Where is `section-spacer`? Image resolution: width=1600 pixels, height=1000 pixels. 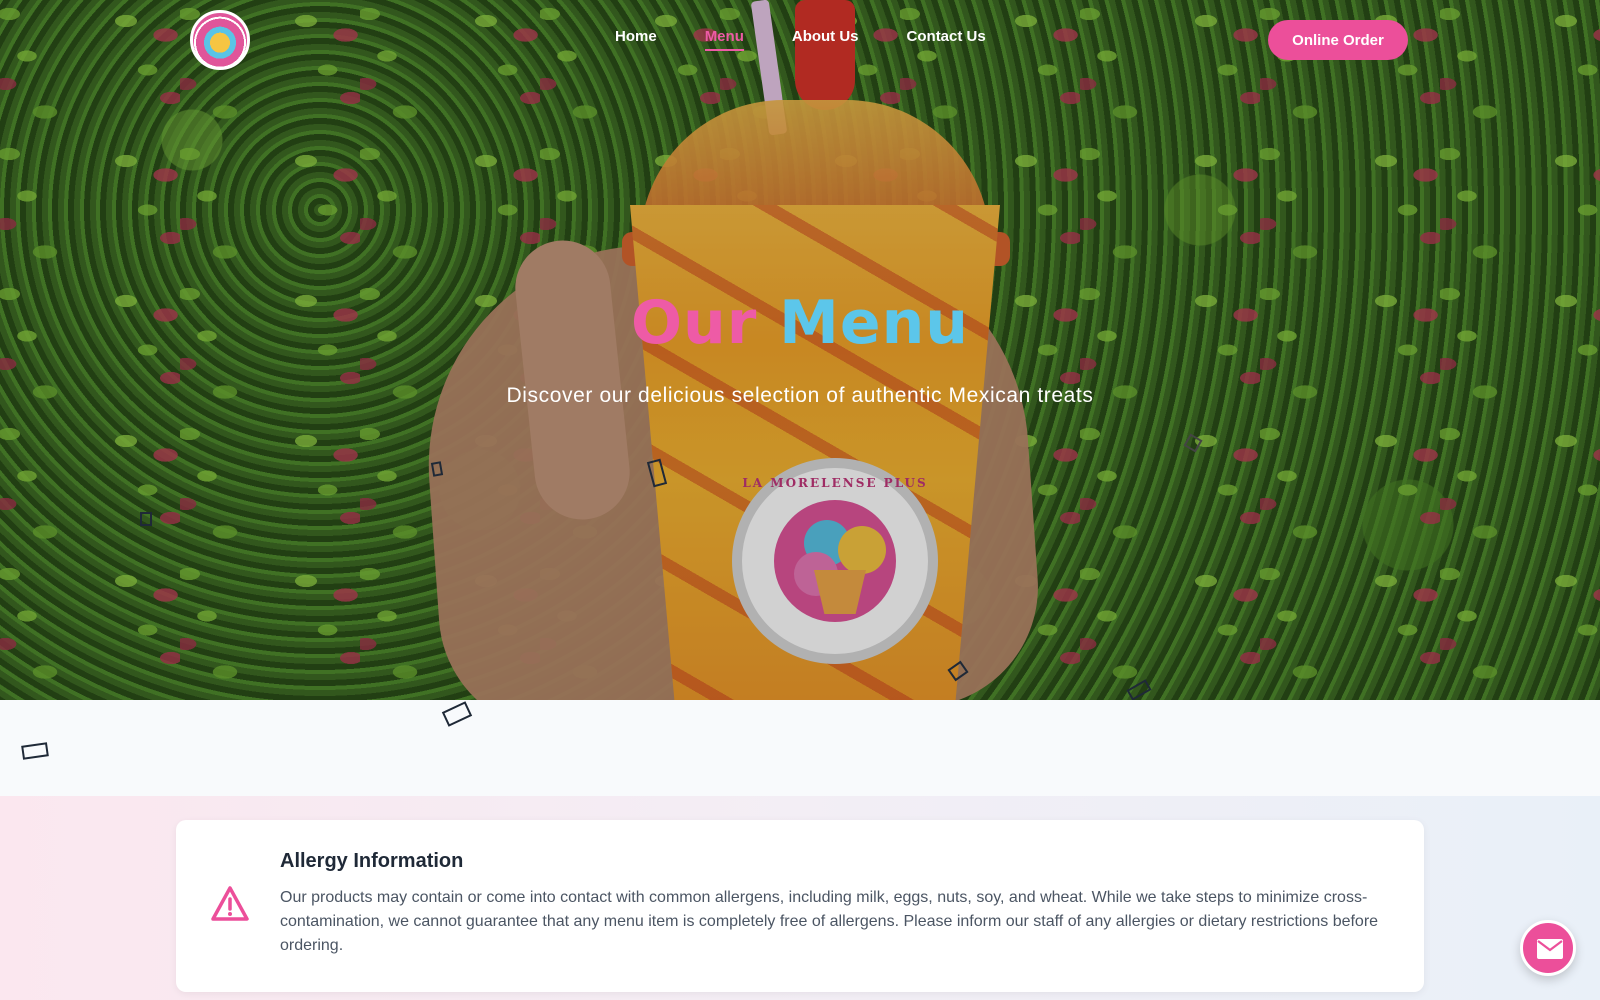
section-spacer is located at coordinates (800, 748).